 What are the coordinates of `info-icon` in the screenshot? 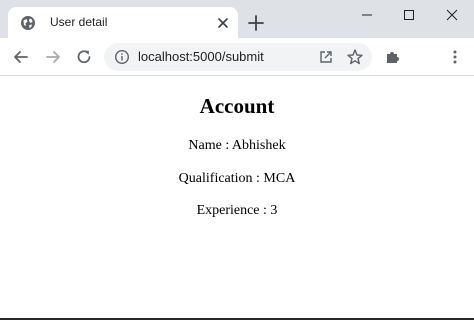 It's located at (122, 57).